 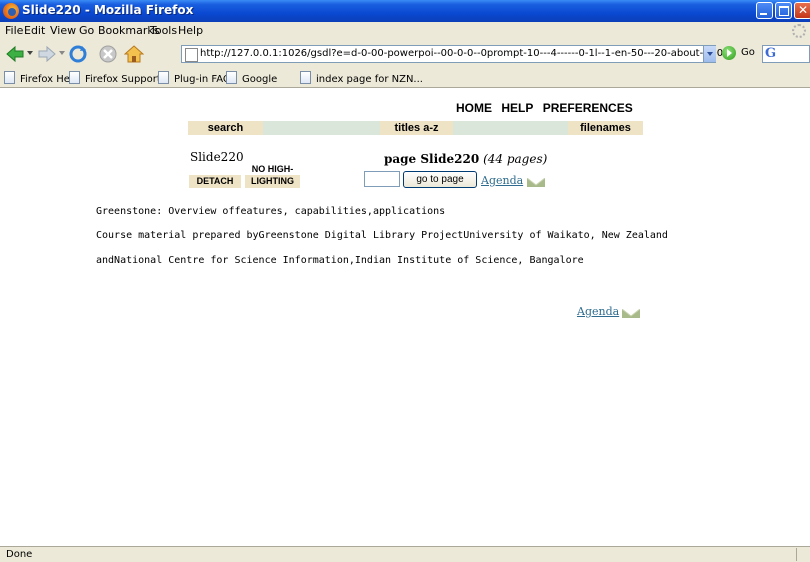 I want to click on window-title: Slide220 - Mozilla Firefox, so click(x=108, y=10).